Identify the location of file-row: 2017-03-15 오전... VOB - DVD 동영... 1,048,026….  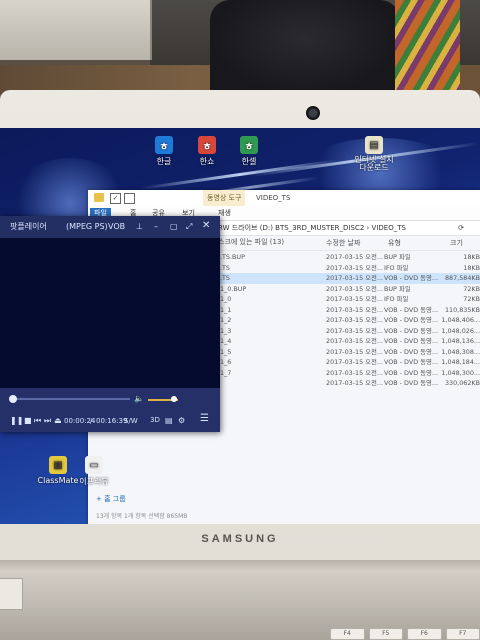
(349, 331).